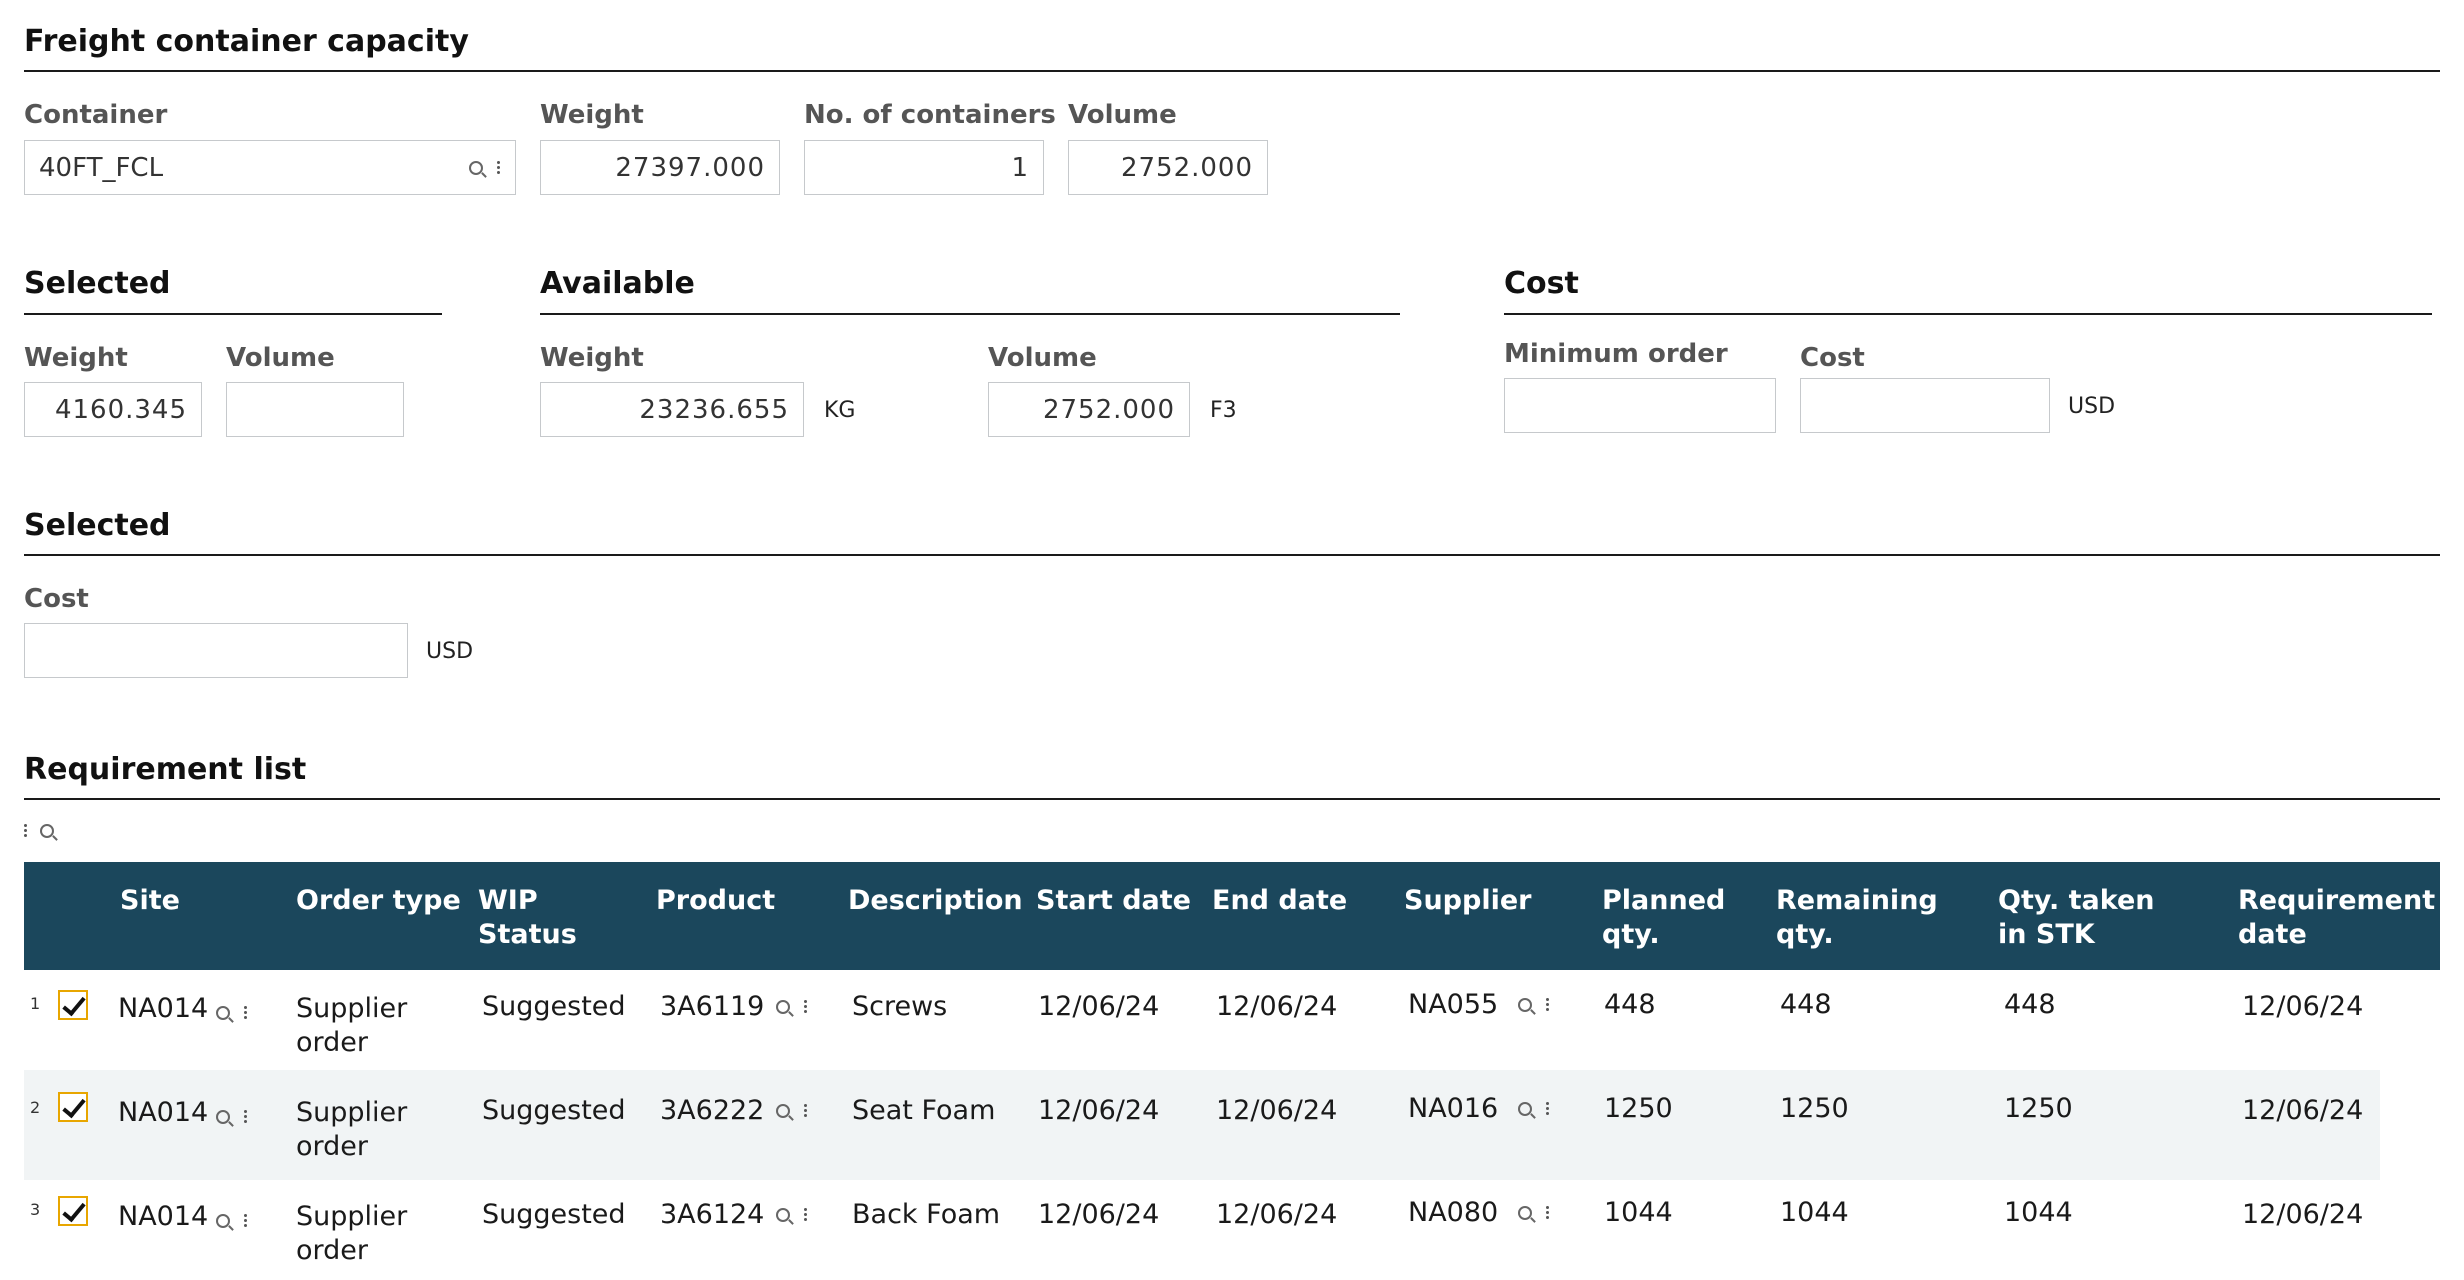 This screenshot has width=2464, height=1280. What do you see at coordinates (1925, 405) in the screenshot?
I see `cost-field` at bounding box center [1925, 405].